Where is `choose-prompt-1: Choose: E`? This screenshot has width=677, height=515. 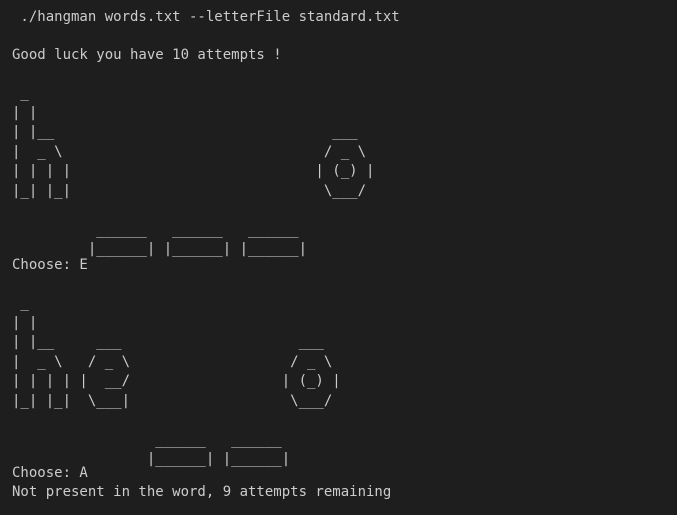 choose-prompt-1: Choose: E is located at coordinates (50, 265).